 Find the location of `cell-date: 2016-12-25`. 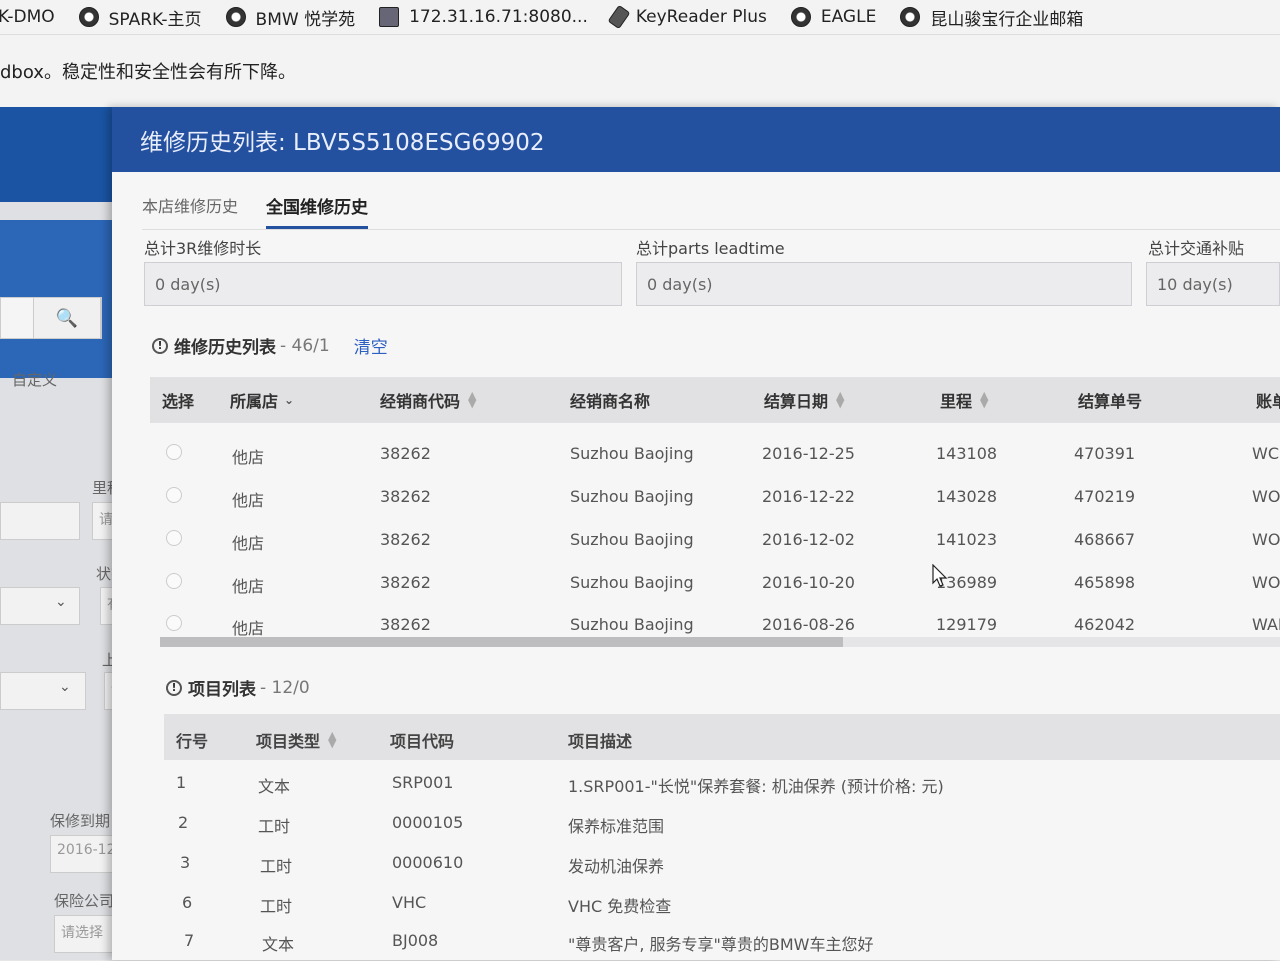

cell-date: 2016-12-25 is located at coordinates (808, 453).